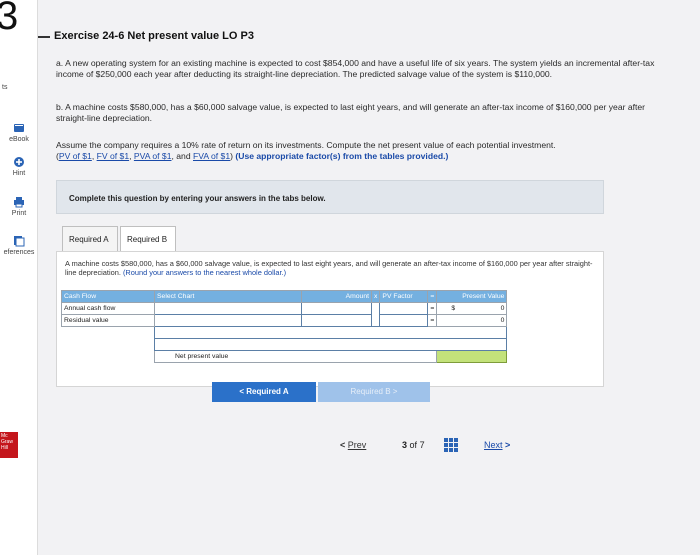  Describe the element at coordinates (395, 391) in the screenshot. I see `chevron-right-icon: >` at that location.